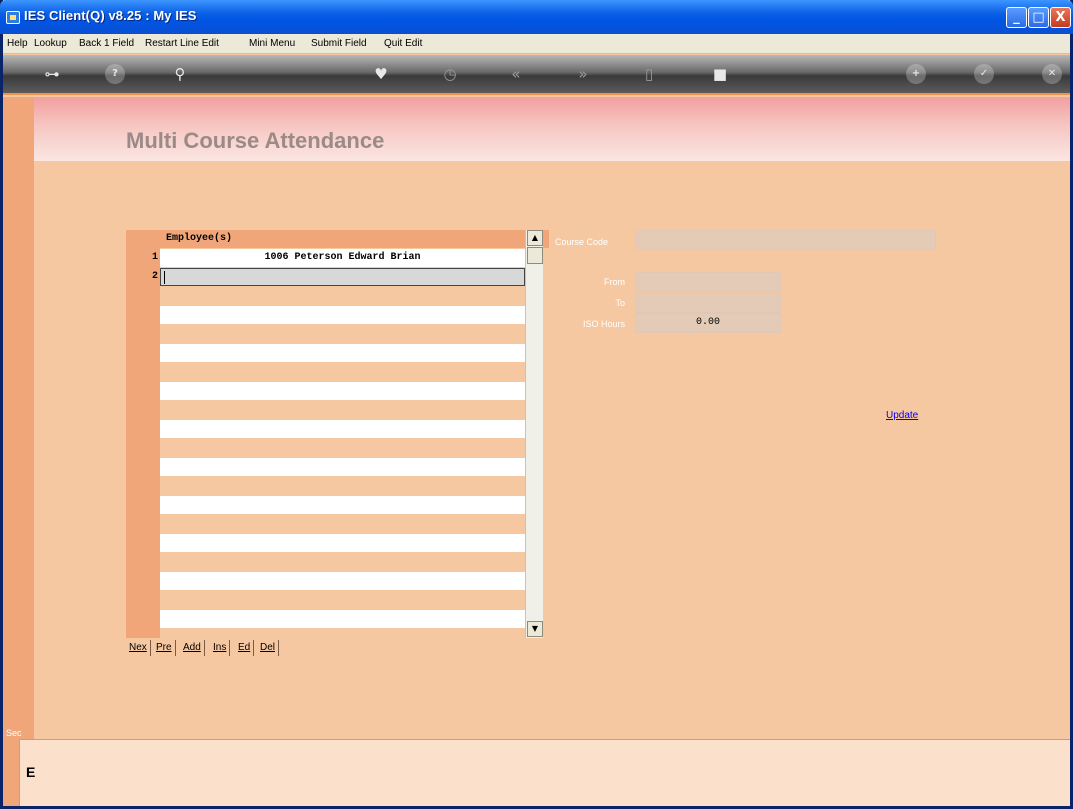  What do you see at coordinates (984, 74) in the screenshot?
I see `confirm-icon: ✓` at bounding box center [984, 74].